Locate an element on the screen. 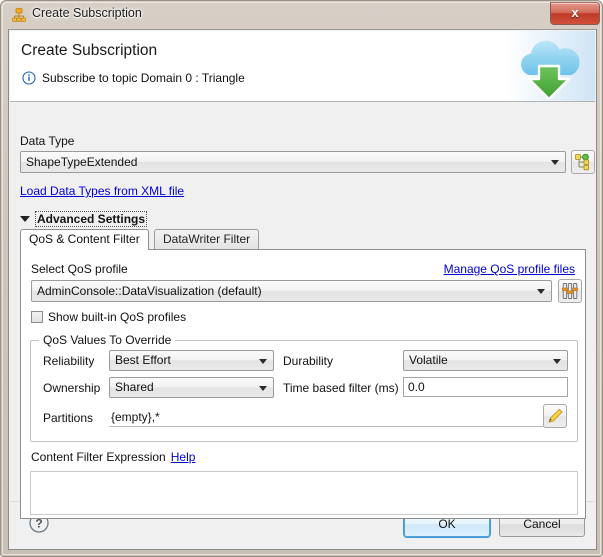 Image resolution: width=603 pixels, height=557 pixels. qos-settings-button is located at coordinates (570, 291).